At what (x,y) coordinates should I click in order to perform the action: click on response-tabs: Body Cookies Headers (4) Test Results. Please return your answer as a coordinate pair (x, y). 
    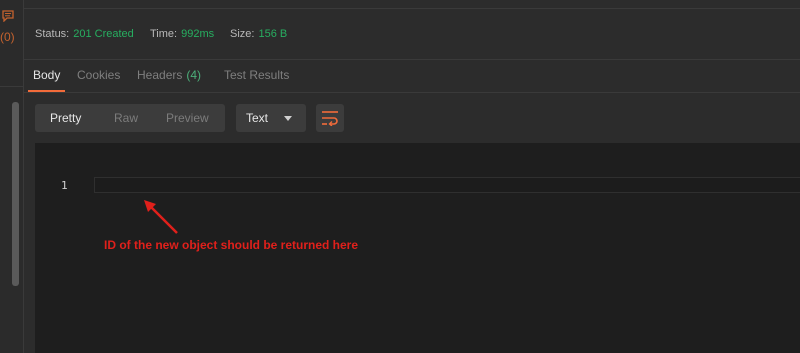
    Looking at the image, I should click on (412, 76).